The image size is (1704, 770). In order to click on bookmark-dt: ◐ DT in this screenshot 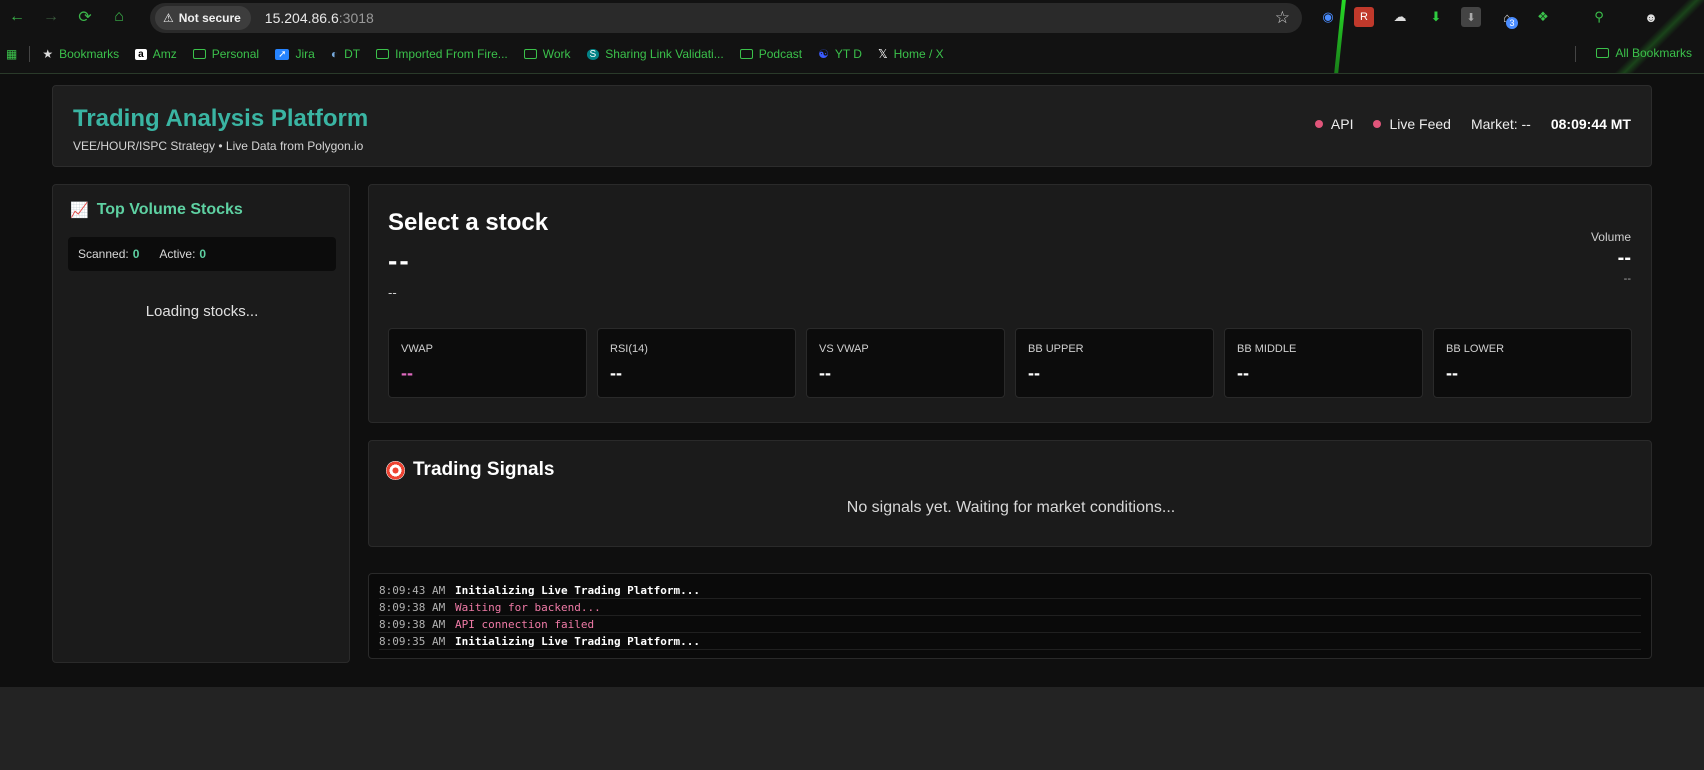, I will do `click(345, 54)`.